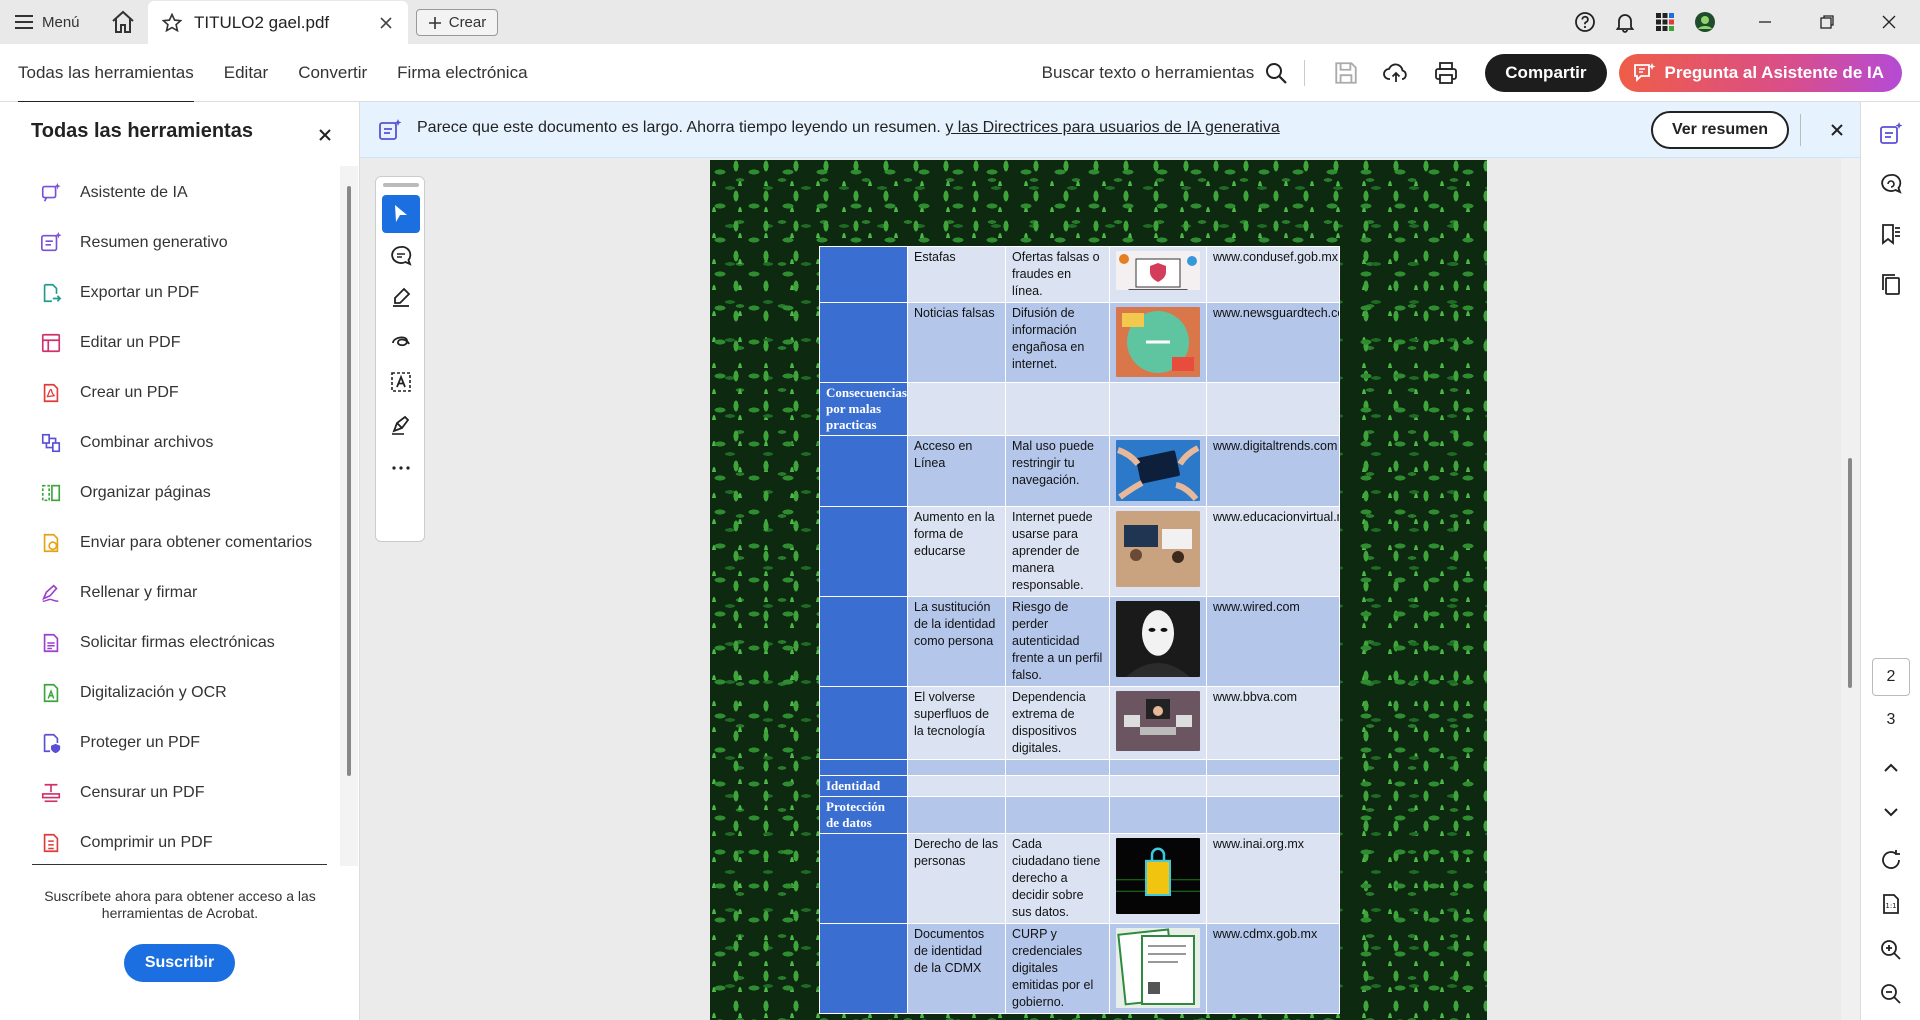 This screenshot has height=1020, width=1920. I want to click on search-icon, so click(1276, 73).